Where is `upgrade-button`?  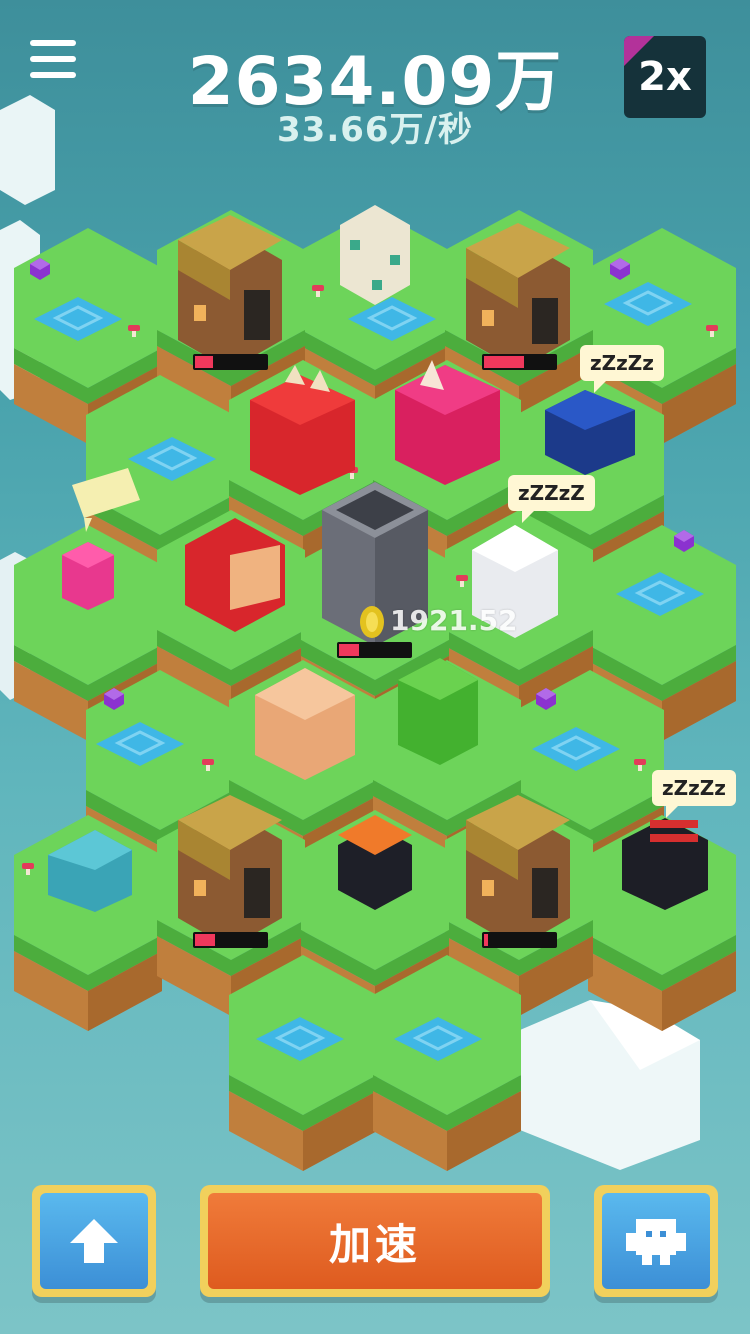 upgrade-button is located at coordinates (94, 1241).